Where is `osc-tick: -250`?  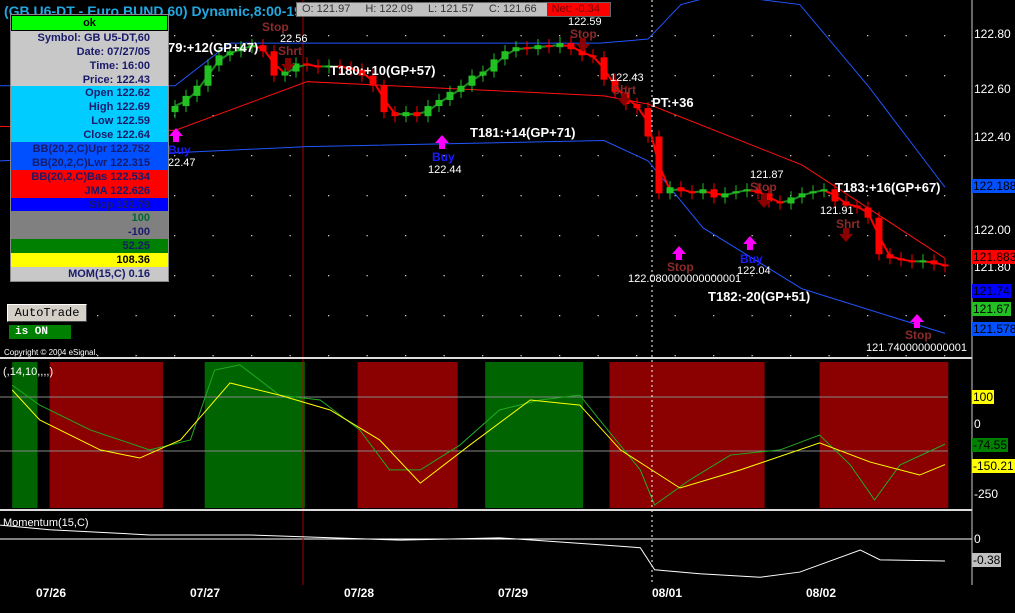 osc-tick: -250 is located at coordinates (986, 494).